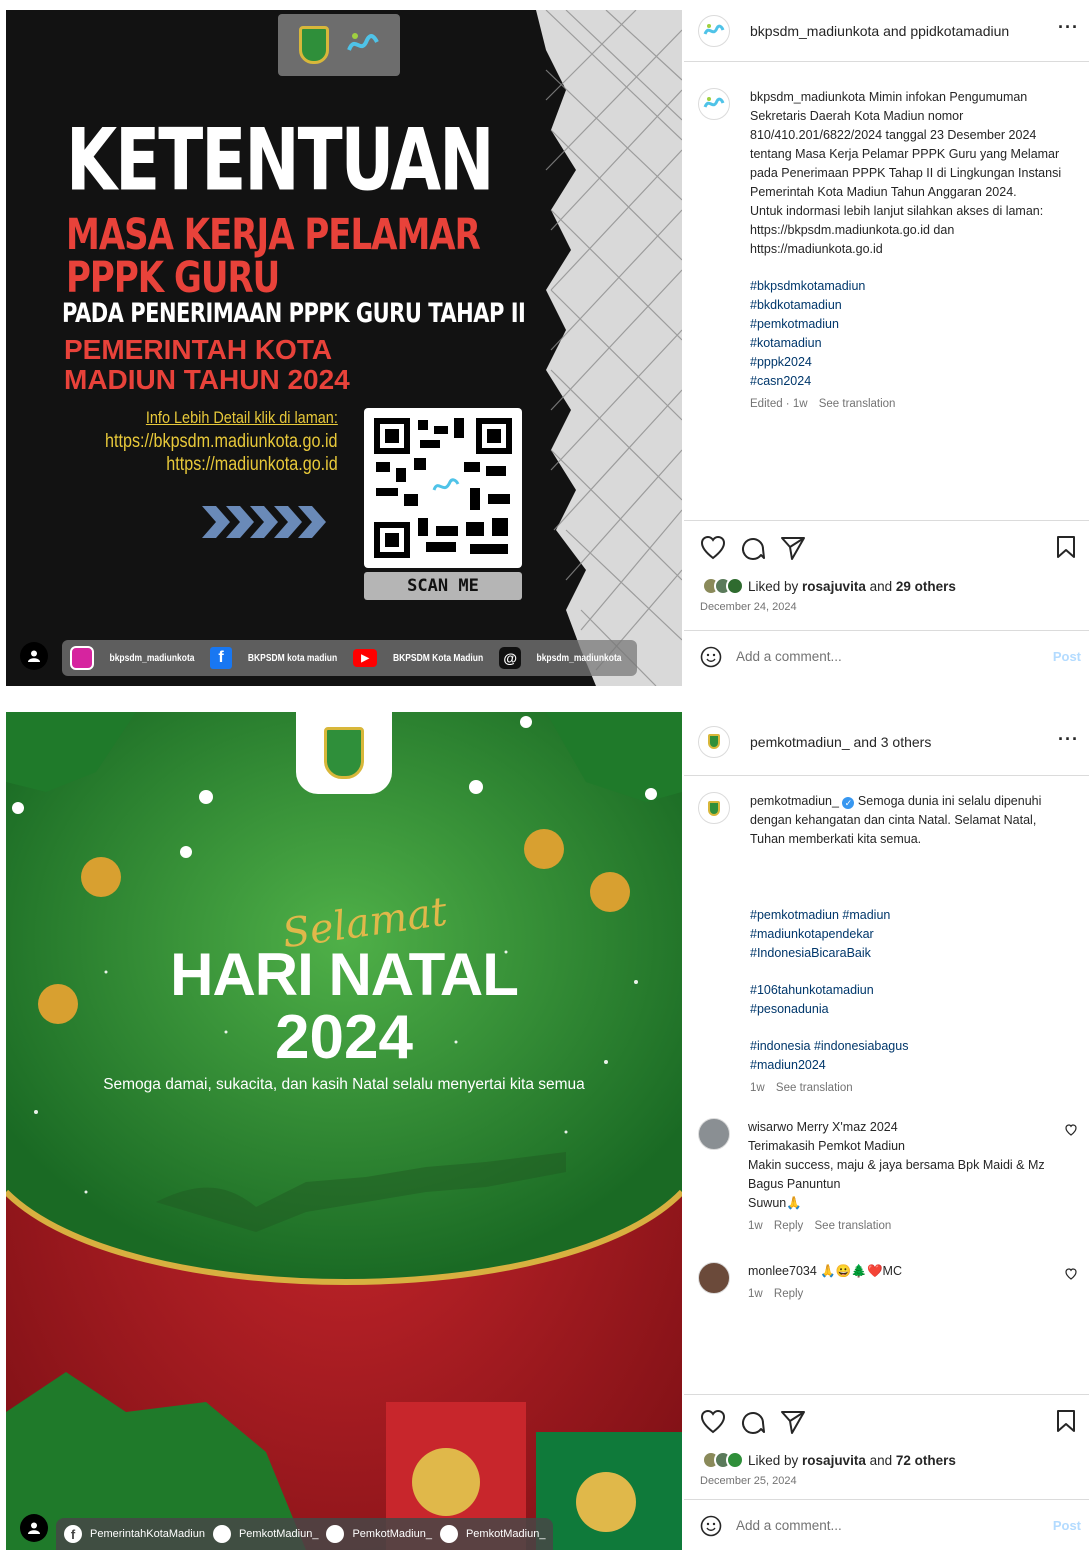 The width and height of the screenshot is (1089, 1551). I want to click on post-author: bkpsdm_madiunkota and ppidkotamadiun, so click(879, 31).